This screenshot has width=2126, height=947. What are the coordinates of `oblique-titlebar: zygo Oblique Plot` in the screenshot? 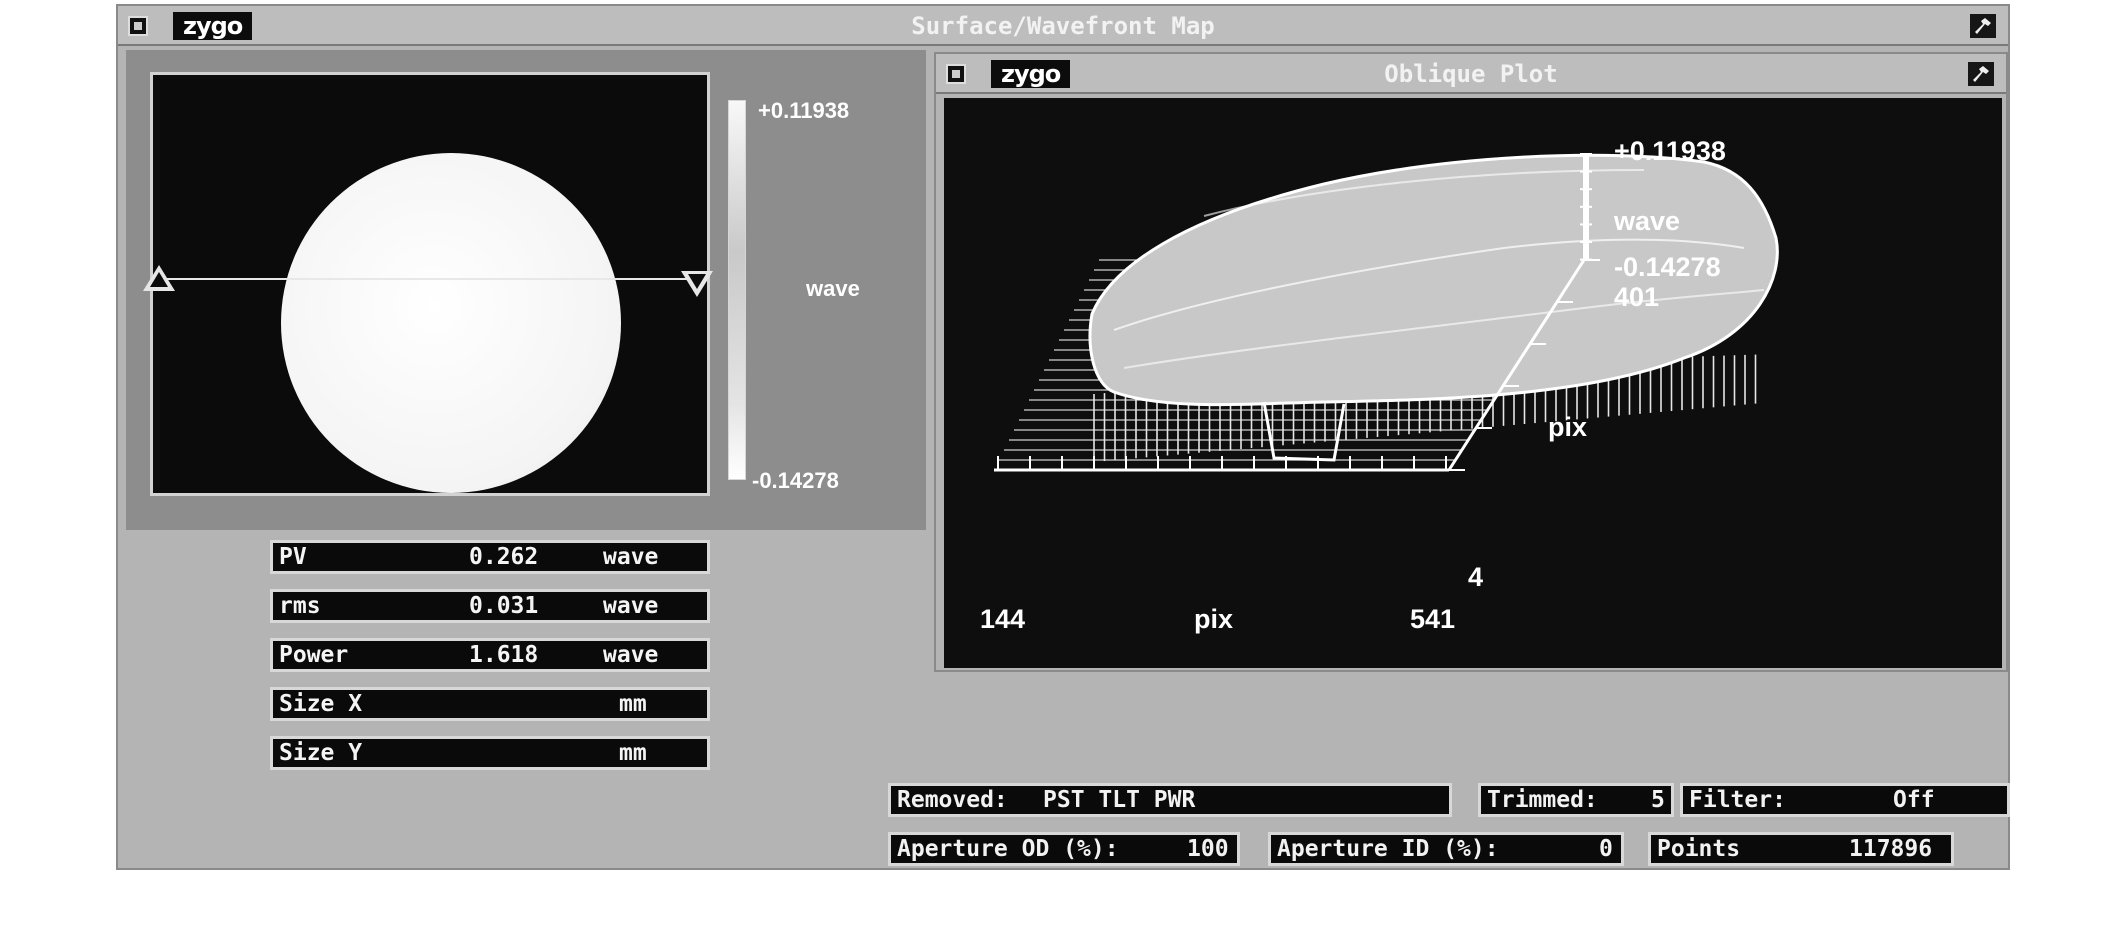 It's located at (1471, 74).